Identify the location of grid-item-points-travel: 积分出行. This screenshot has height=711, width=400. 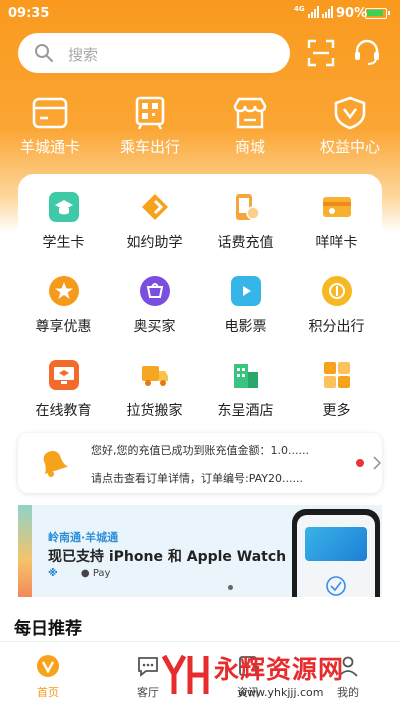
(336, 306).